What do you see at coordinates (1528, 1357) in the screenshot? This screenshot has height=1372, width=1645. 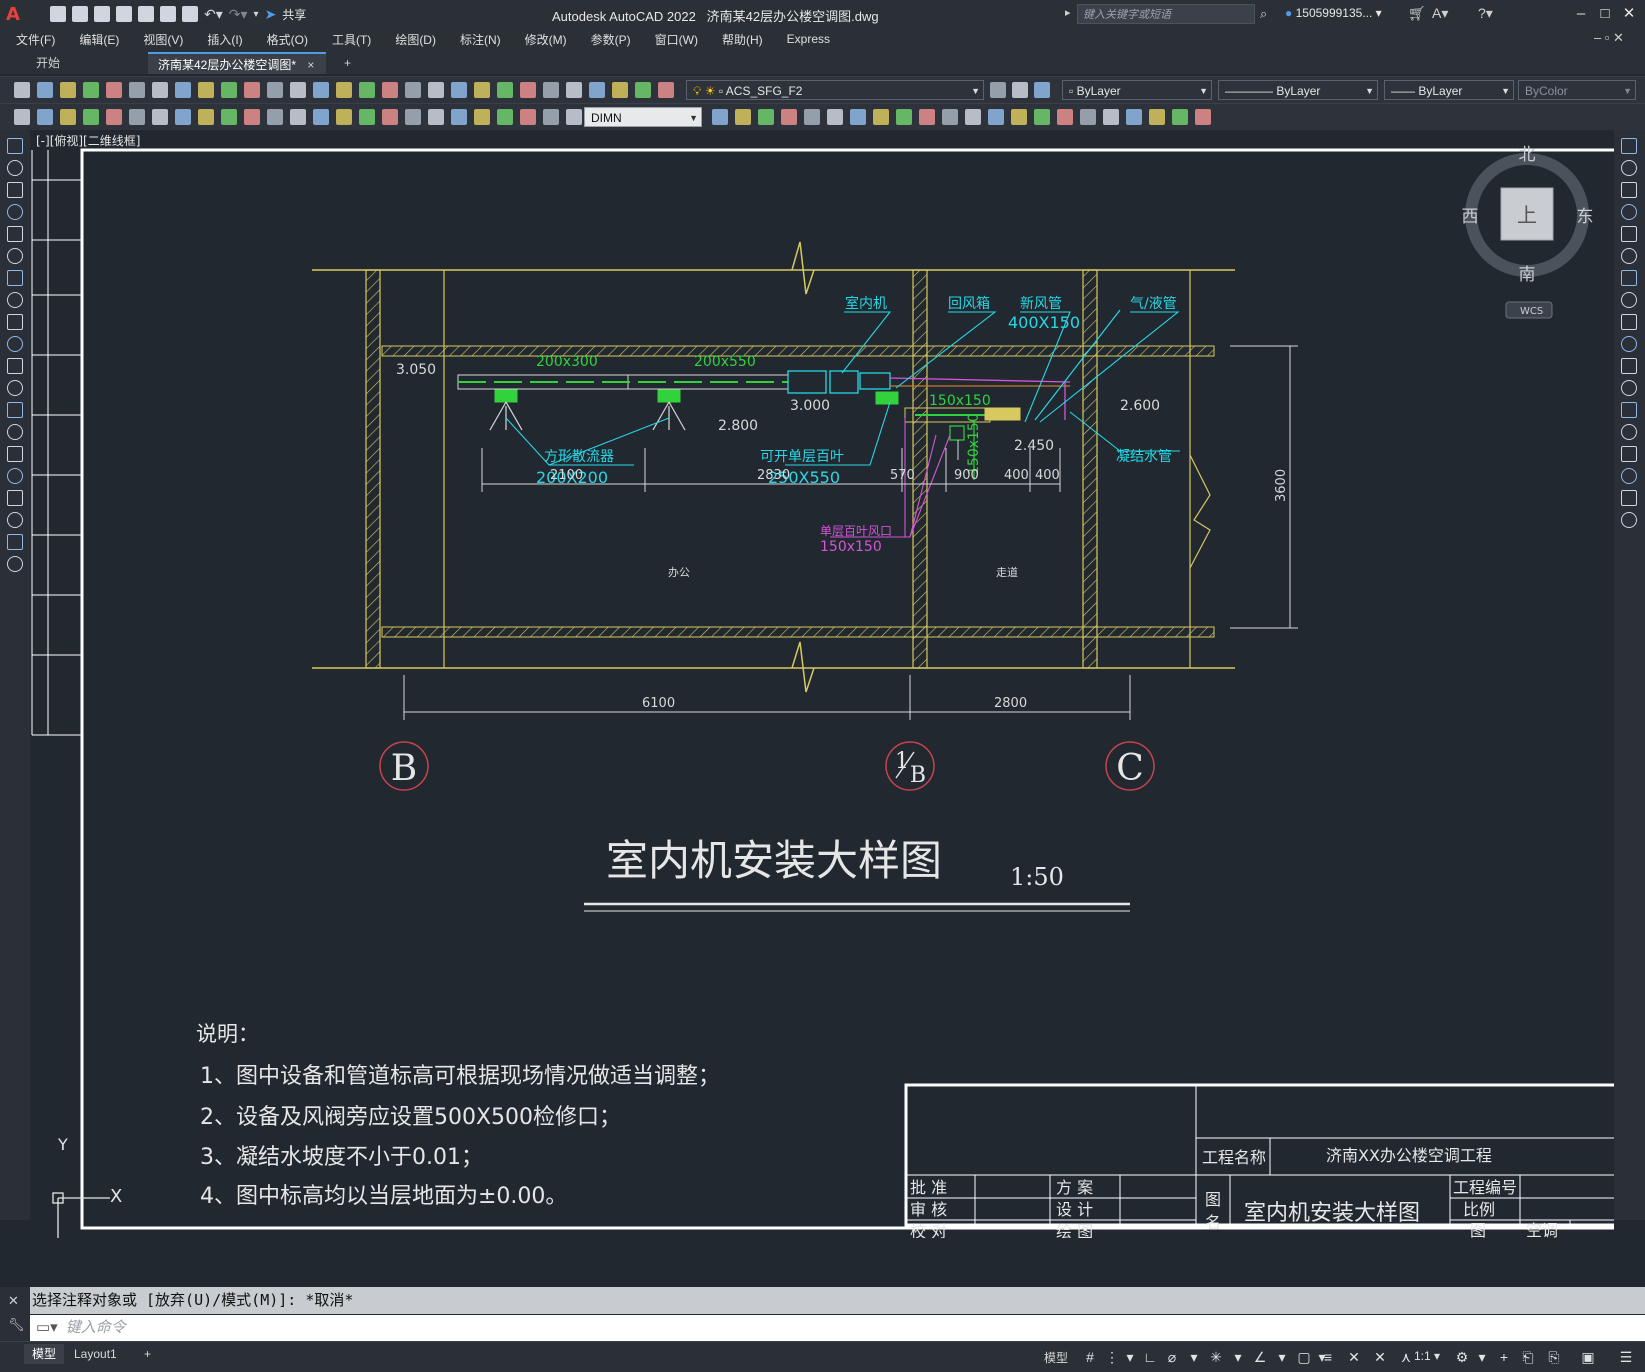 I see `status-toggle-icon: ⎗` at bounding box center [1528, 1357].